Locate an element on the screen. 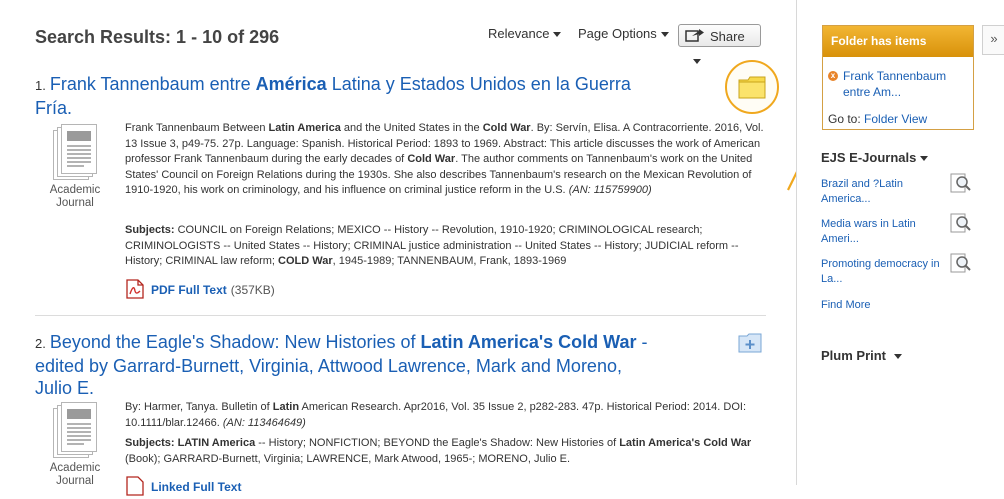 This screenshot has width=1004, height=499. pdf-full-text-link: PDF Full Text (357KB) is located at coordinates (200, 290).